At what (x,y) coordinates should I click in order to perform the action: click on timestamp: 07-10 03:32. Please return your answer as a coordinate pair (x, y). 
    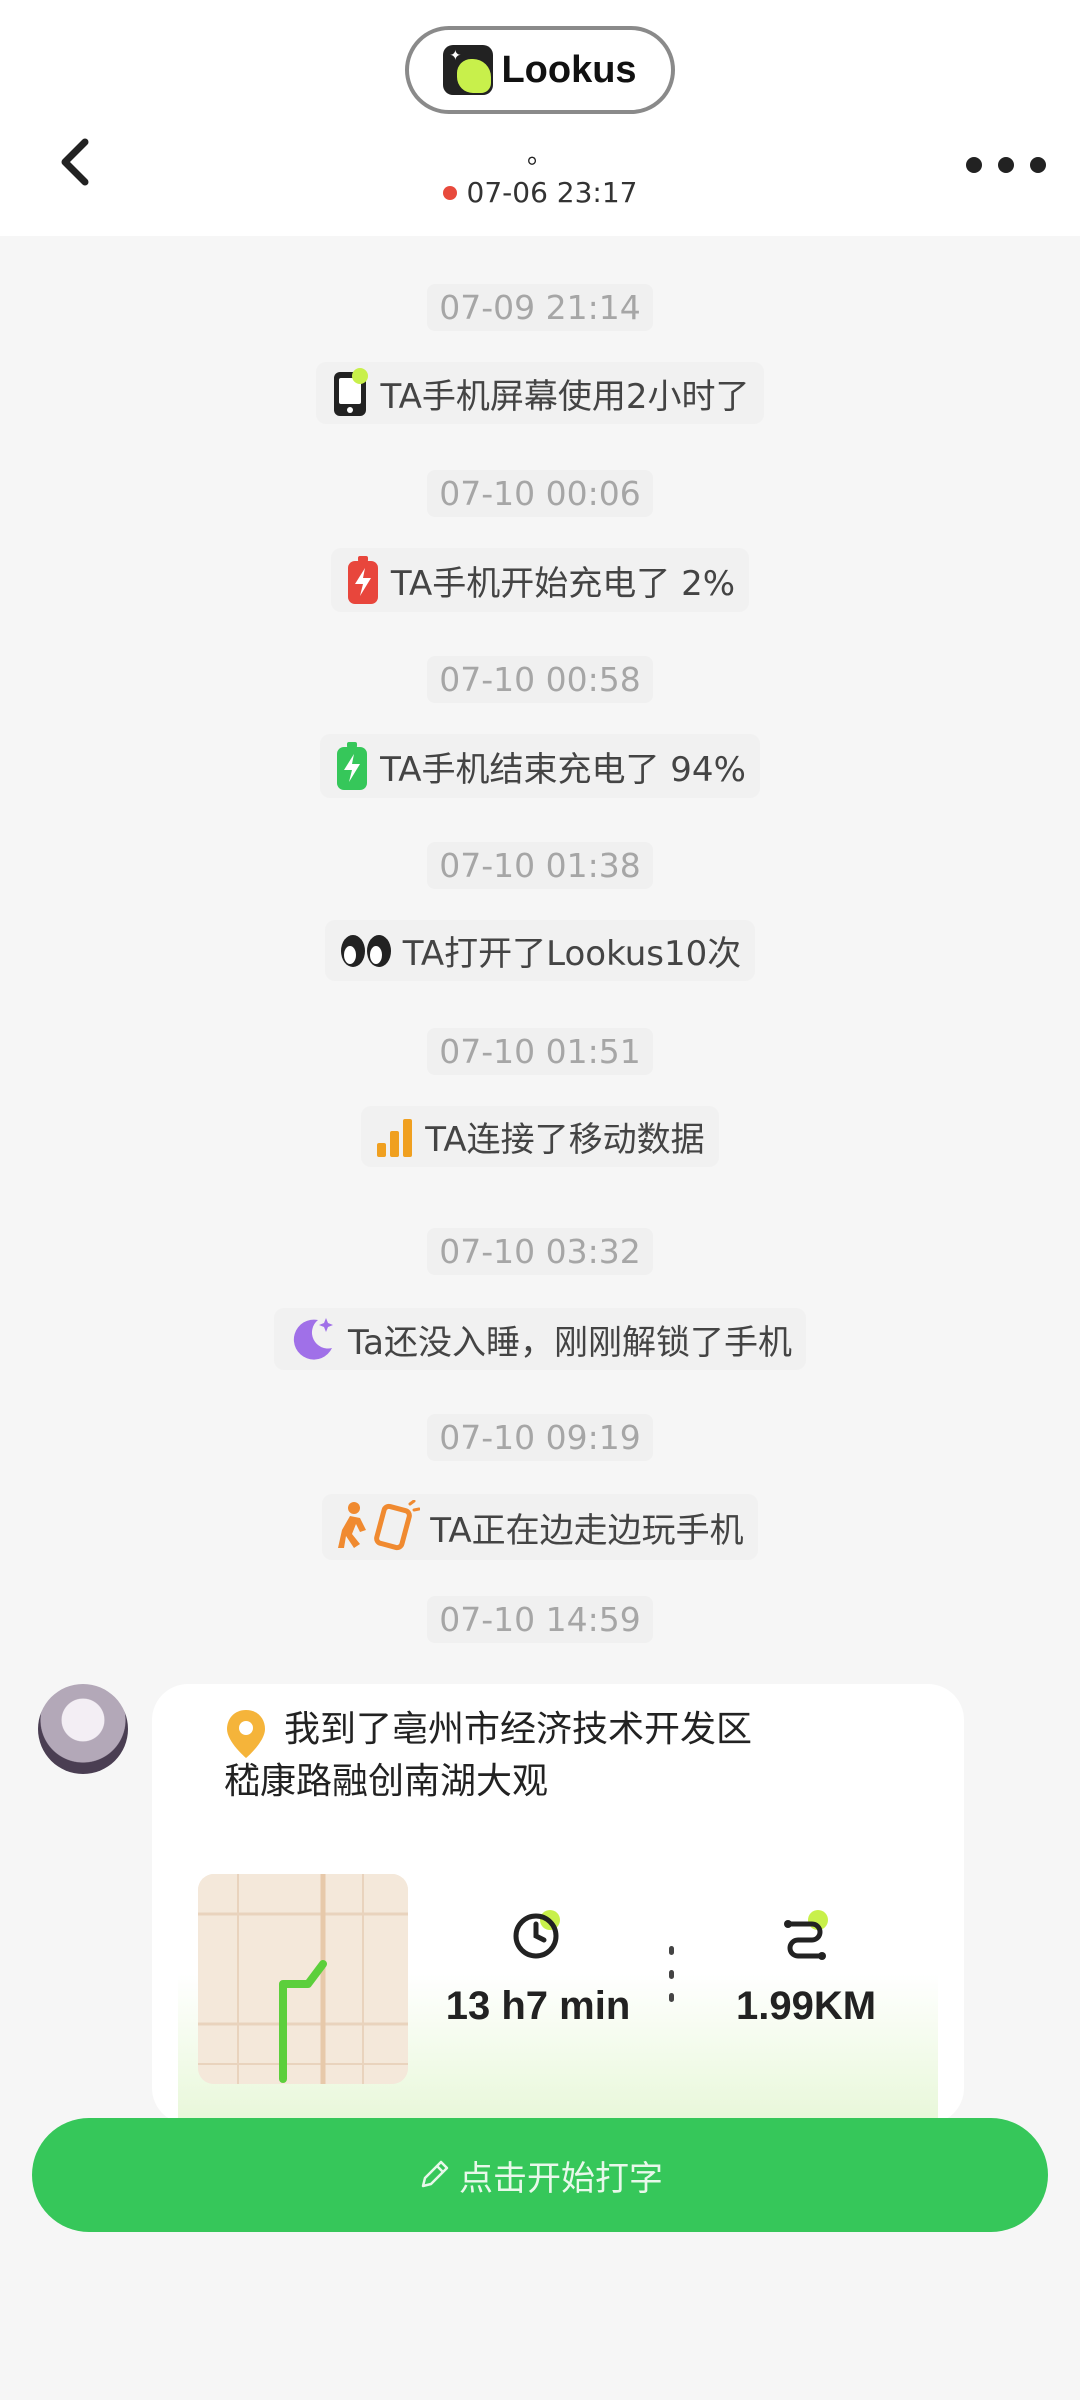
    Looking at the image, I should click on (540, 1251).